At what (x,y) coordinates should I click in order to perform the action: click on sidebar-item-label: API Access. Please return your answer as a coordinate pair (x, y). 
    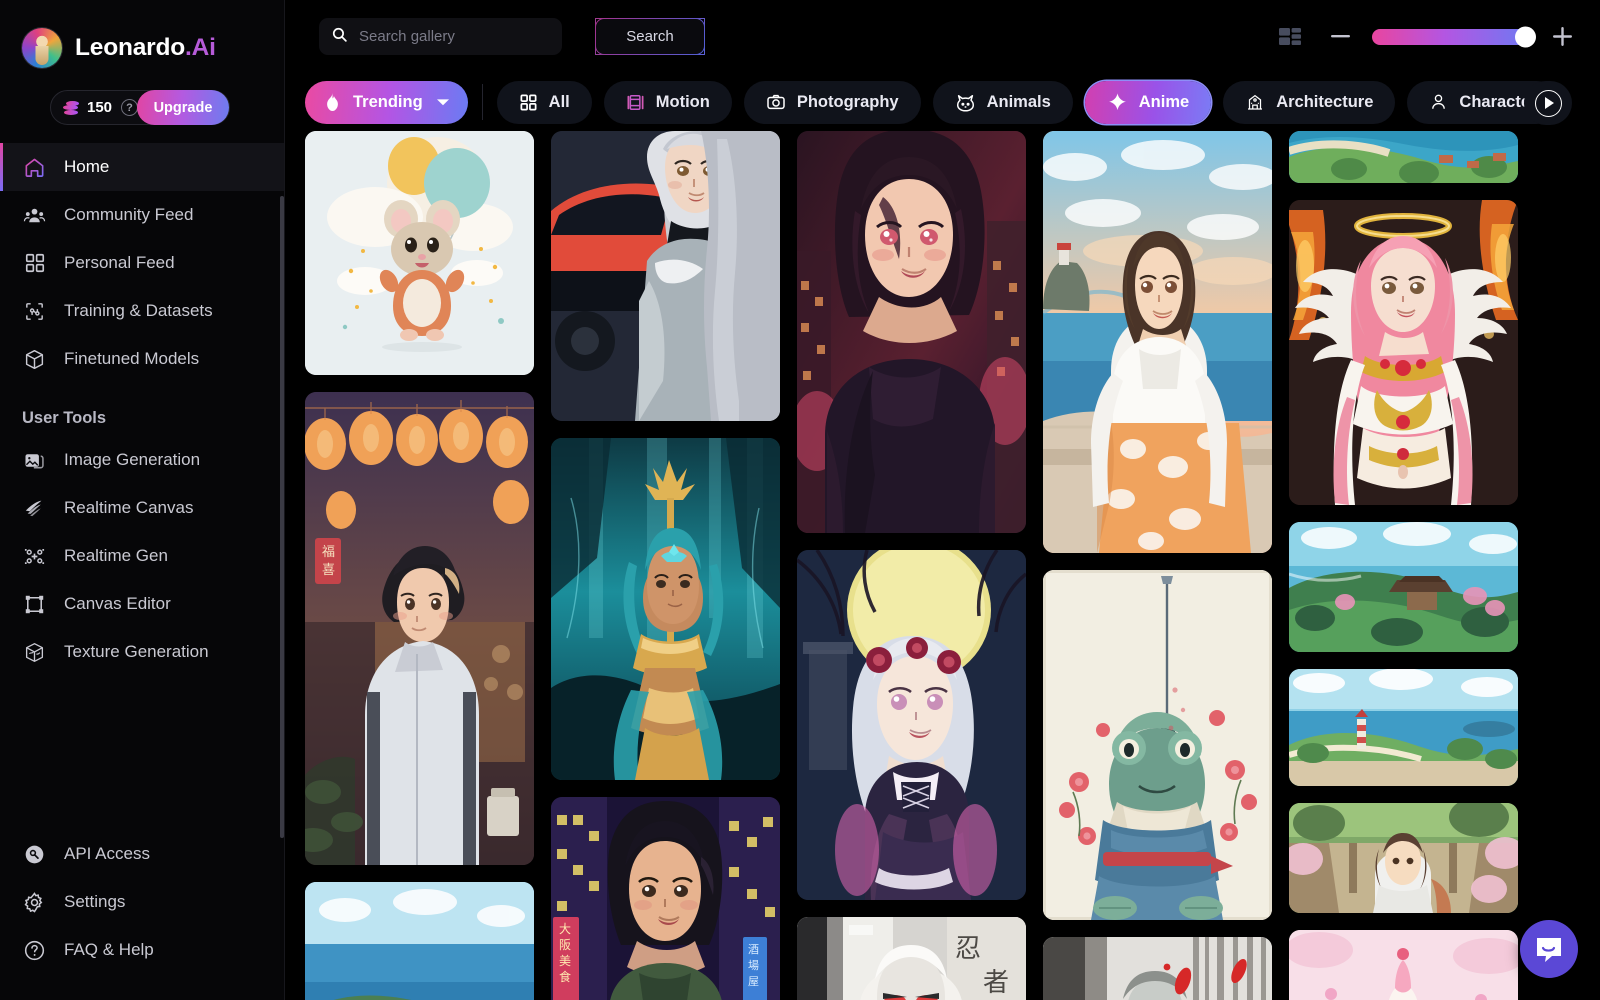
    Looking at the image, I should click on (107, 853).